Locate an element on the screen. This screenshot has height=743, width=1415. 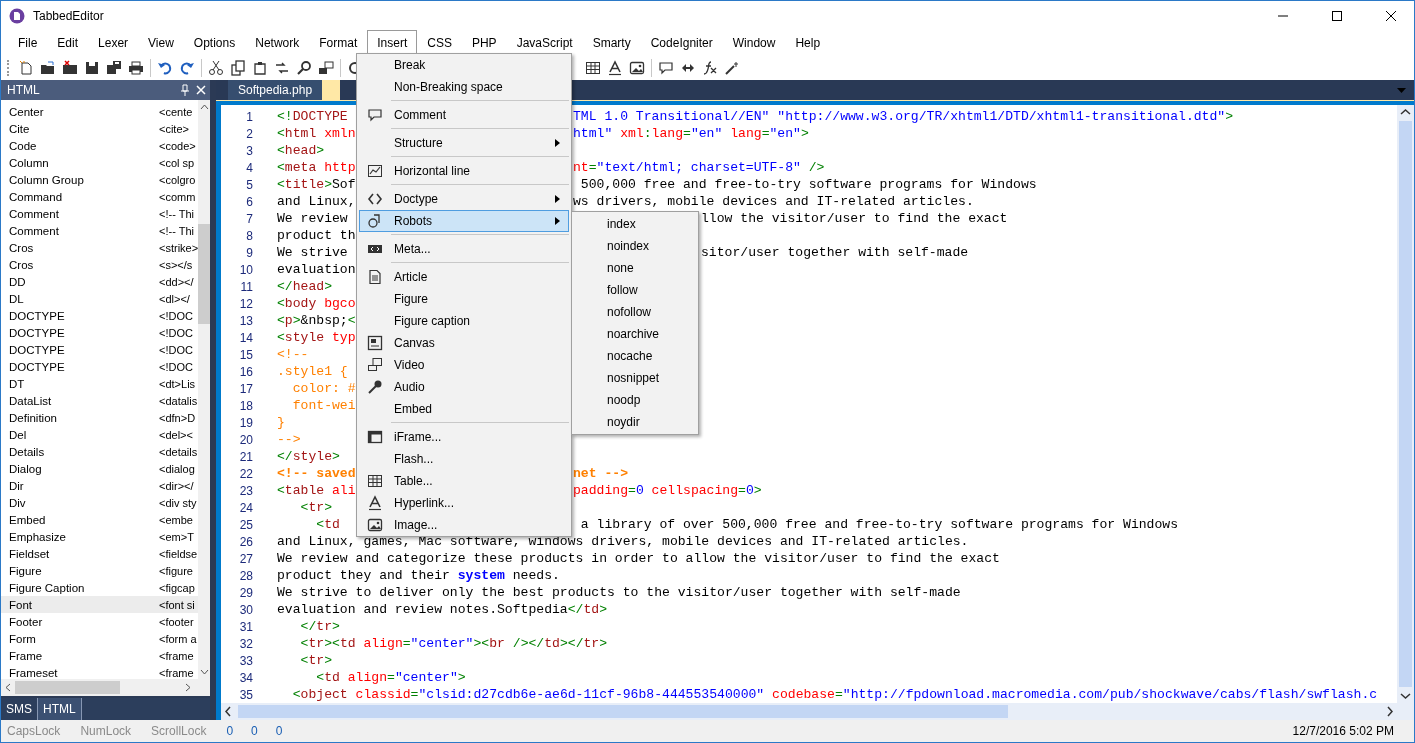
snippet-row: Definition <dfn>D is located at coordinates (100, 417).